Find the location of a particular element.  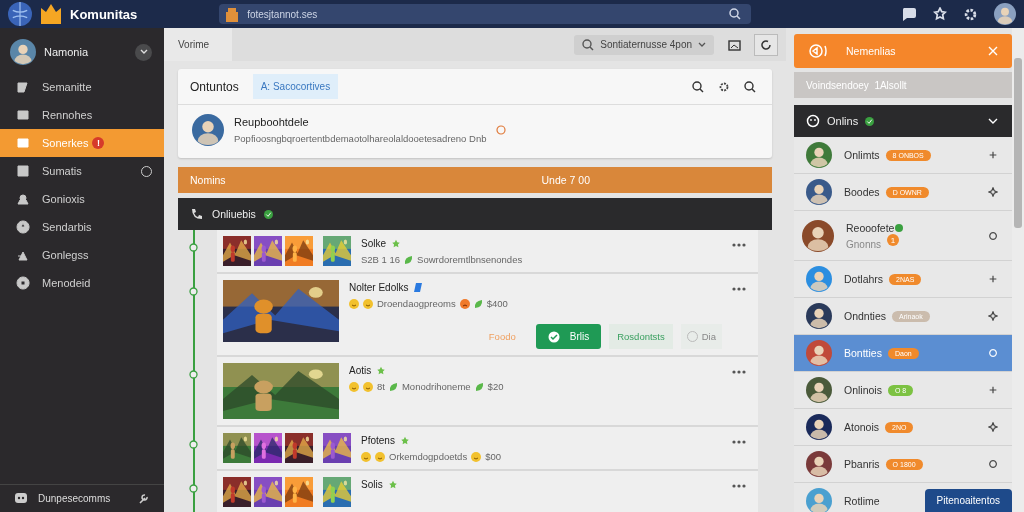

logo-icon is located at coordinates (51, 14).